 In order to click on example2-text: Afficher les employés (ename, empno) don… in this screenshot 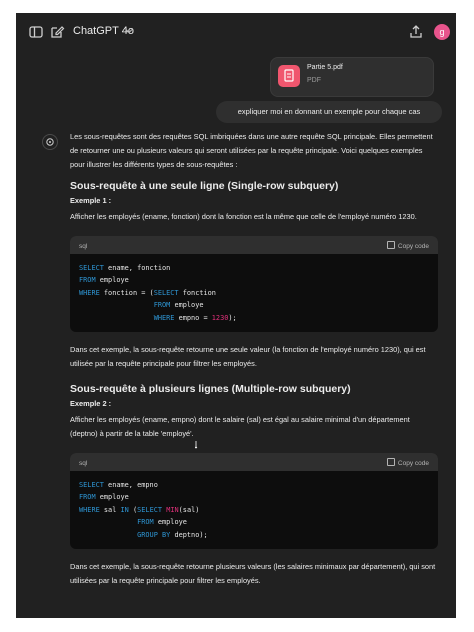, I will do `click(240, 427)`.